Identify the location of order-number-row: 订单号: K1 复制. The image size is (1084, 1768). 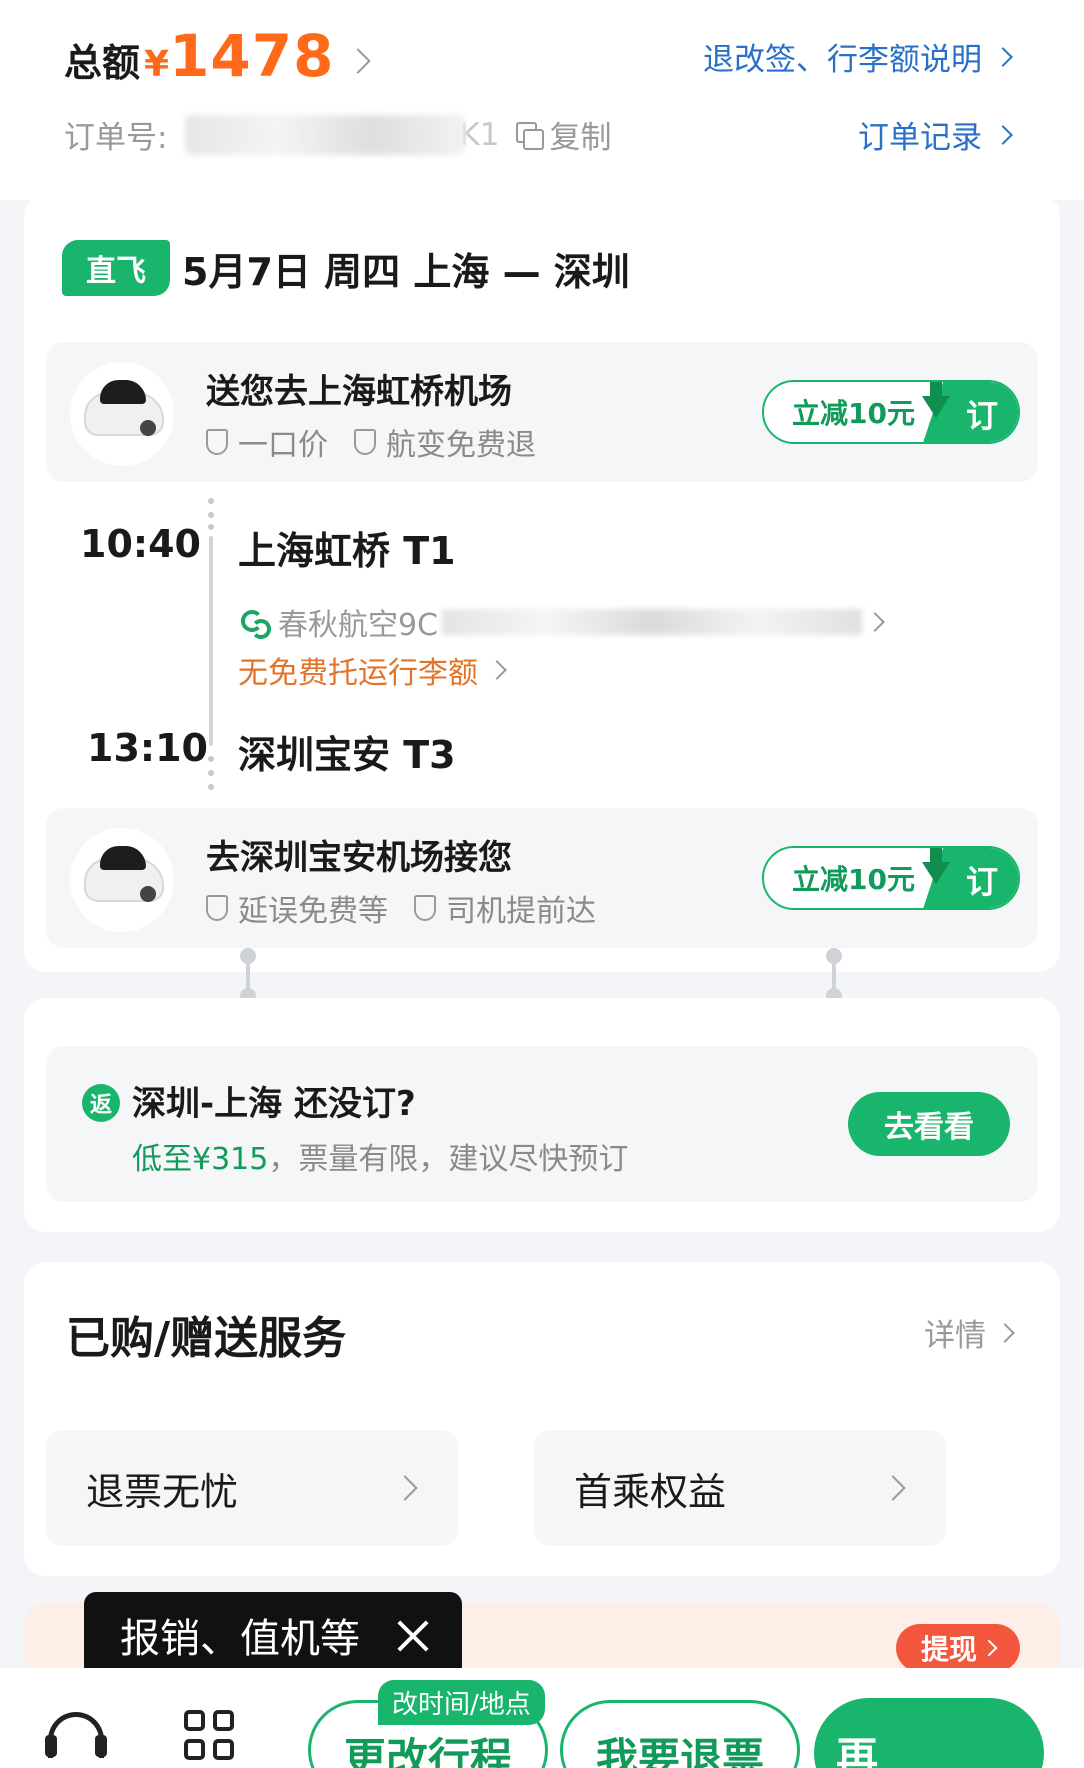
(338, 134).